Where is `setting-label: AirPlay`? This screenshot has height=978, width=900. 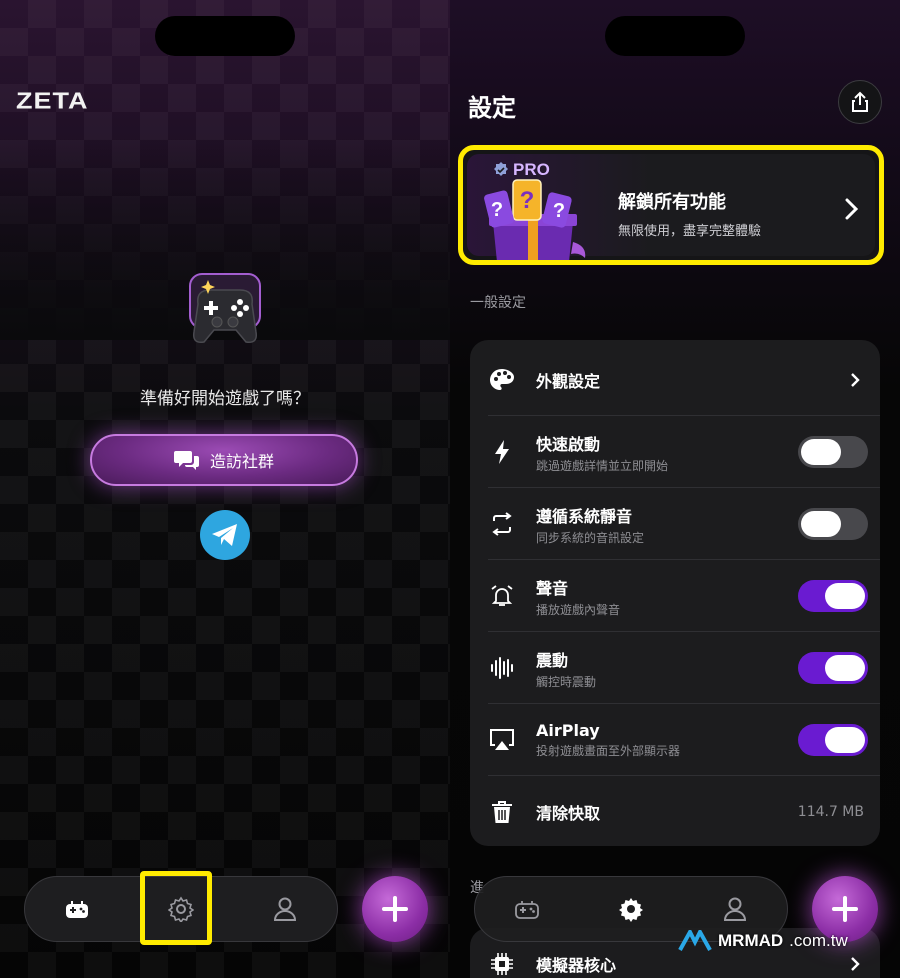 setting-label: AirPlay is located at coordinates (568, 730).